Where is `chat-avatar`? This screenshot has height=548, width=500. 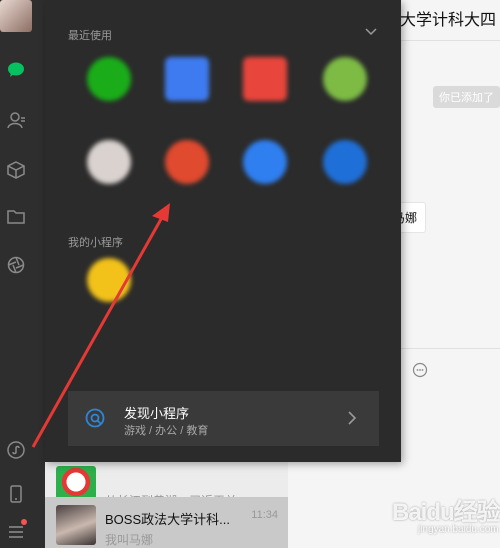 chat-avatar is located at coordinates (76, 525).